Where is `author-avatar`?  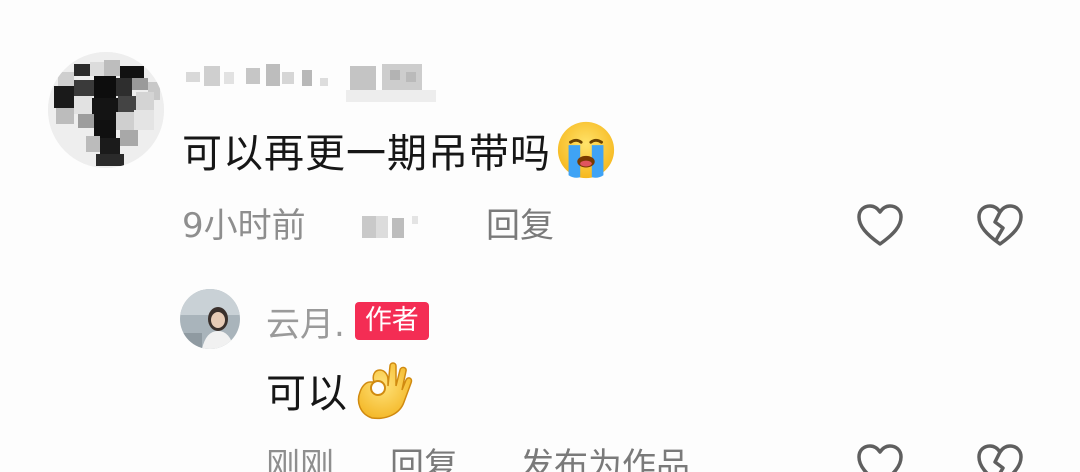 author-avatar is located at coordinates (210, 319).